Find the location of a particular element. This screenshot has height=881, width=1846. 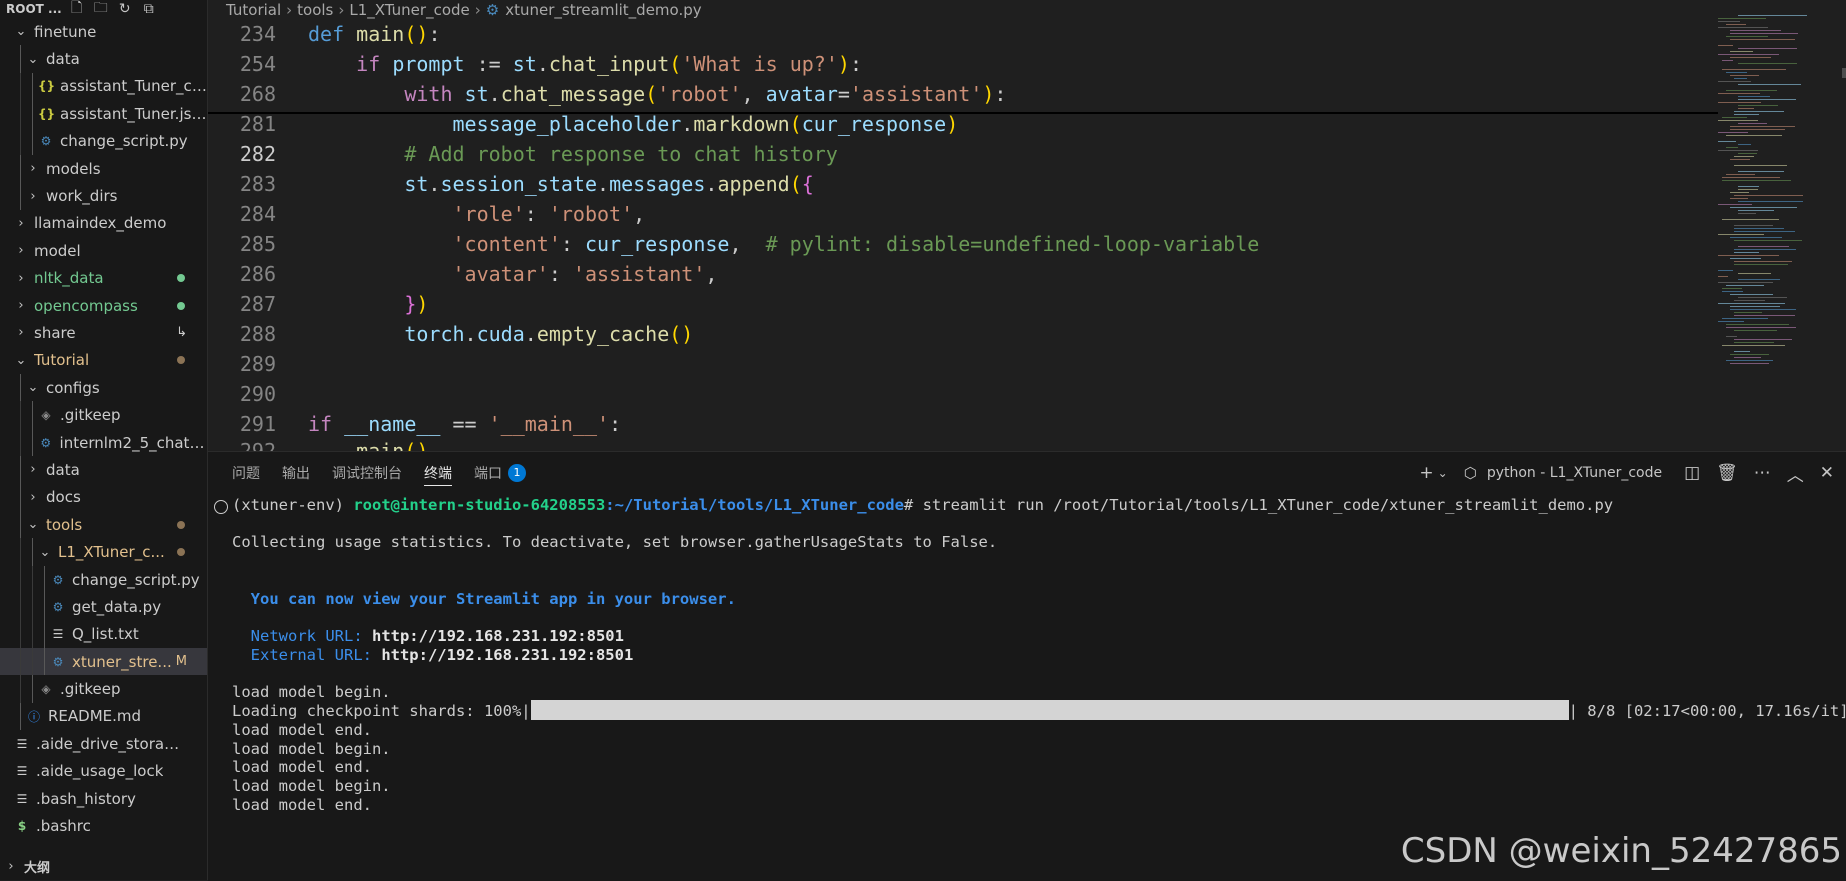

ports-count-badge: 1 is located at coordinates (517, 473).